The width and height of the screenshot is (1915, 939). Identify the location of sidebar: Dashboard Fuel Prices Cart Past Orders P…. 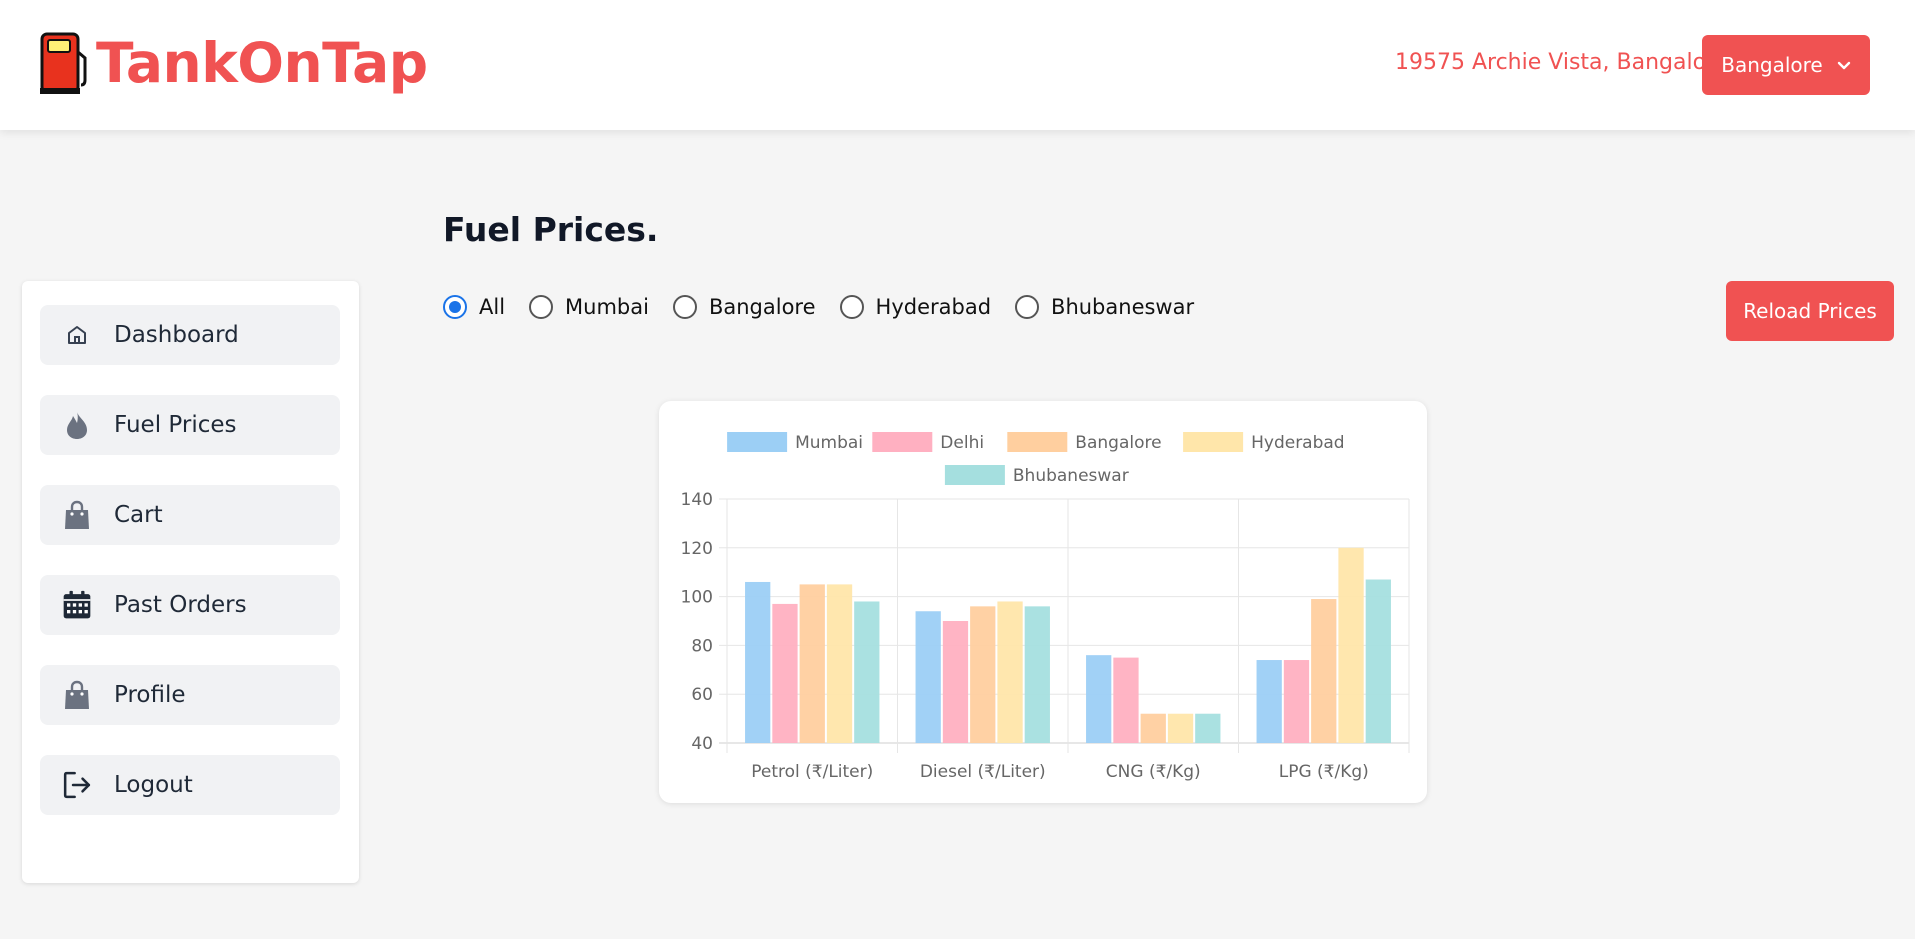
(190, 582).